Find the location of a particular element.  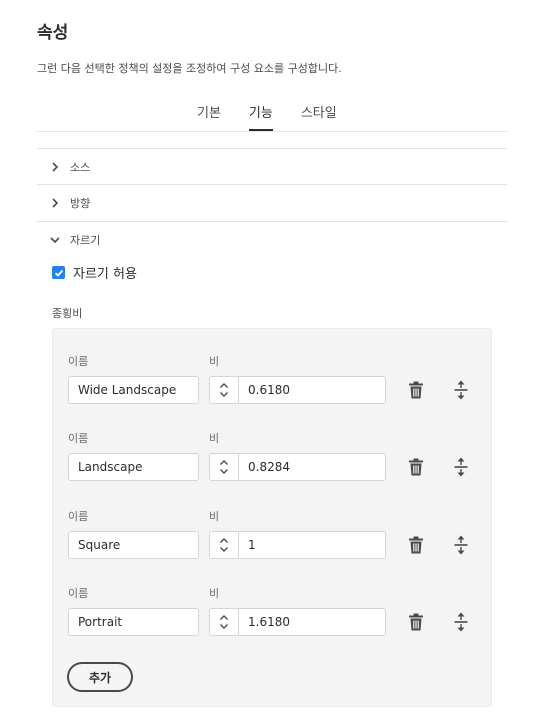

tab-list: 기본 기능 스타일 is located at coordinates (281, 116).